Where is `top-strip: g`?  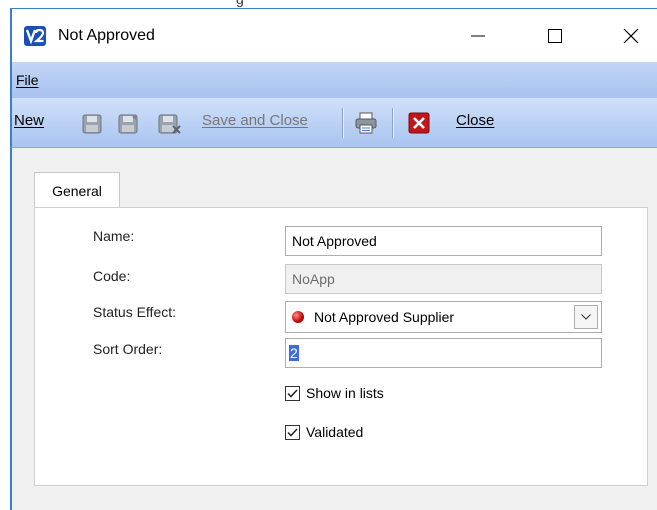 top-strip: g is located at coordinates (328, 4).